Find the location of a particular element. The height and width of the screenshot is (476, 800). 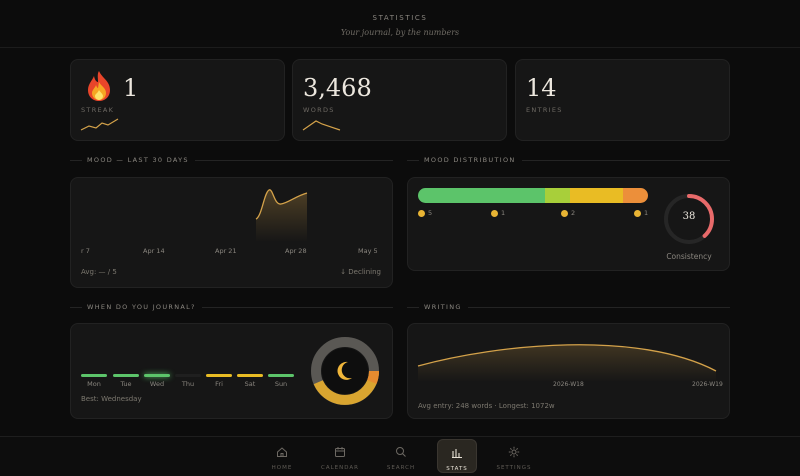

streak-label: STREAK is located at coordinates (98, 110).